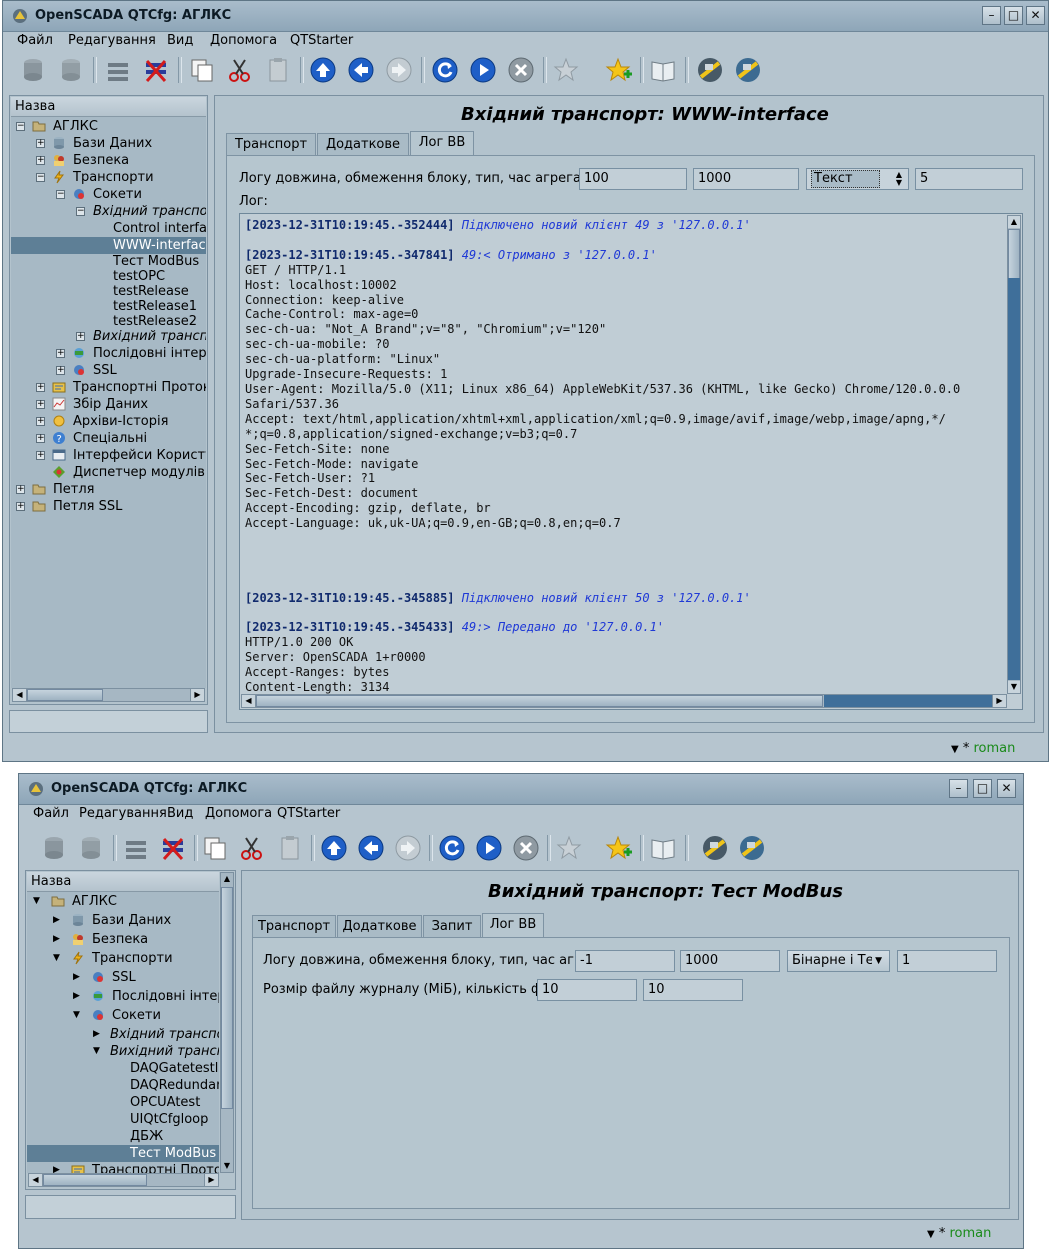  Describe the element at coordinates (408, 848) in the screenshot. I see `forward-icon` at that location.